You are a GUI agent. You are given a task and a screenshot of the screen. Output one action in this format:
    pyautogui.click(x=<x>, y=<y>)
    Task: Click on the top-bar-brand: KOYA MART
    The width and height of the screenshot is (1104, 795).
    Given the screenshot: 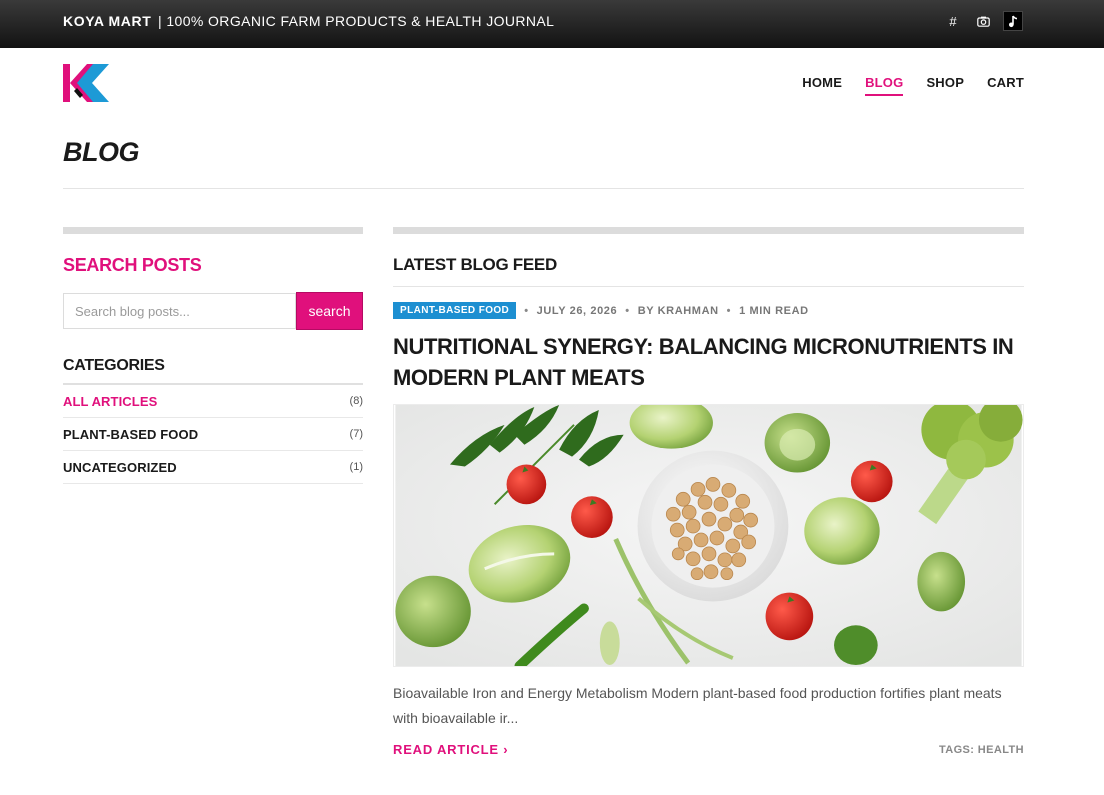 What is the action you would take?
    pyautogui.click(x=107, y=21)
    